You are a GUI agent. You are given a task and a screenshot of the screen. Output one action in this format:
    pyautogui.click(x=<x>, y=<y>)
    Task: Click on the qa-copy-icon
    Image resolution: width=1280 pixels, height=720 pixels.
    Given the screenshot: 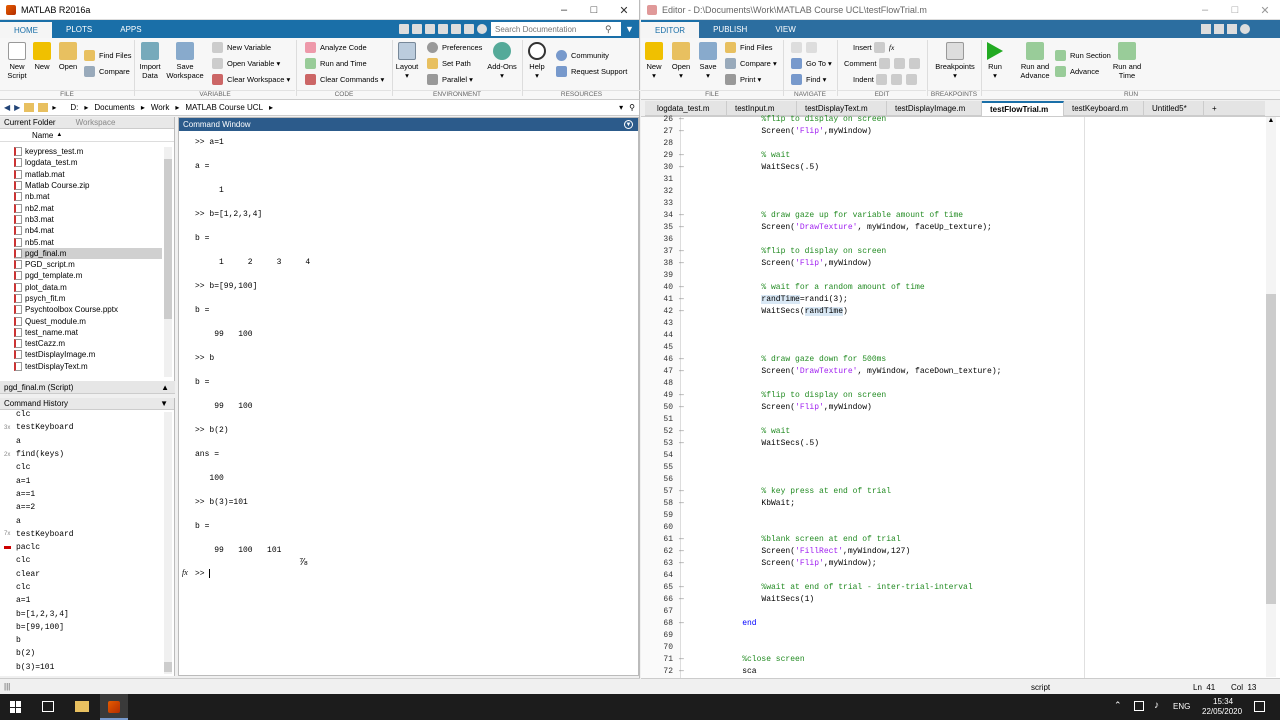 What is the action you would take?
    pyautogui.click(x=430, y=29)
    